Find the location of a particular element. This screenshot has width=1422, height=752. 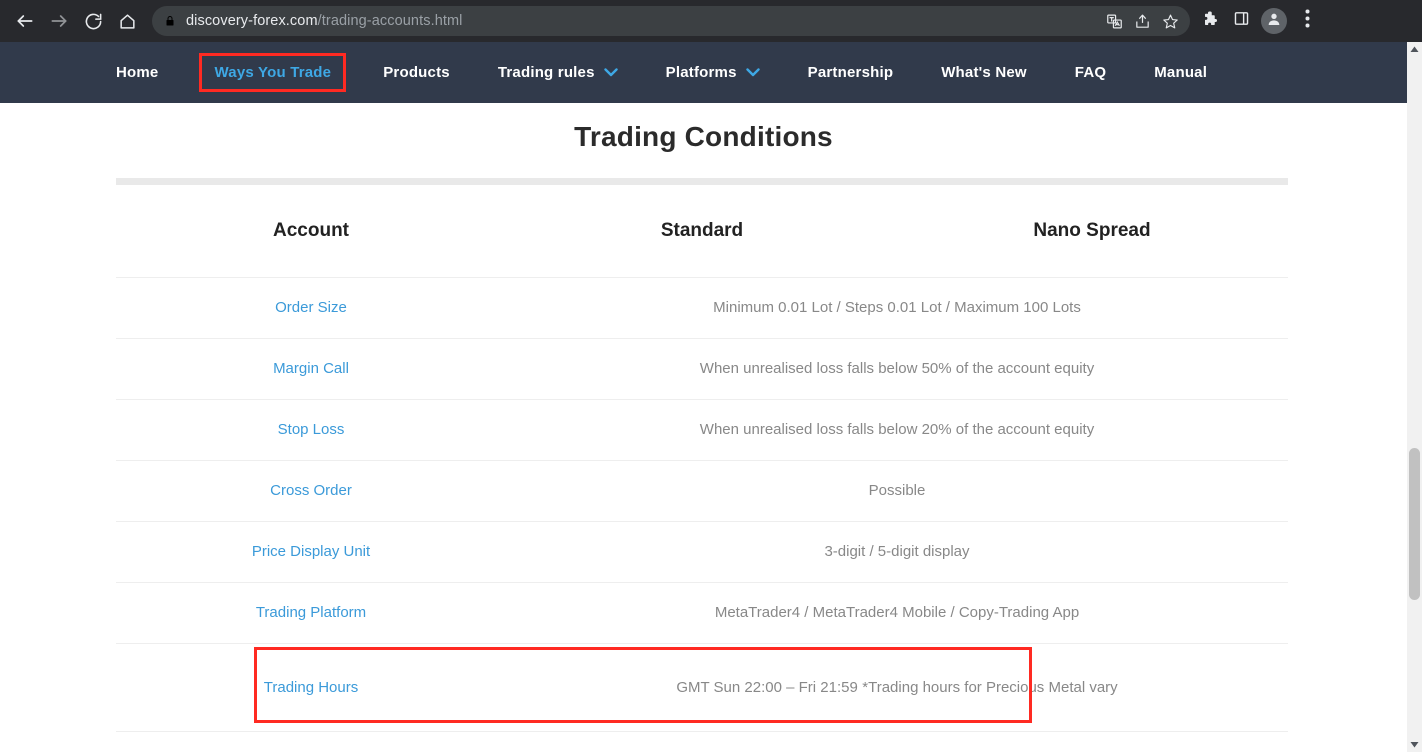

nav-item-trading-rules: Trading rules is located at coordinates (558, 72).